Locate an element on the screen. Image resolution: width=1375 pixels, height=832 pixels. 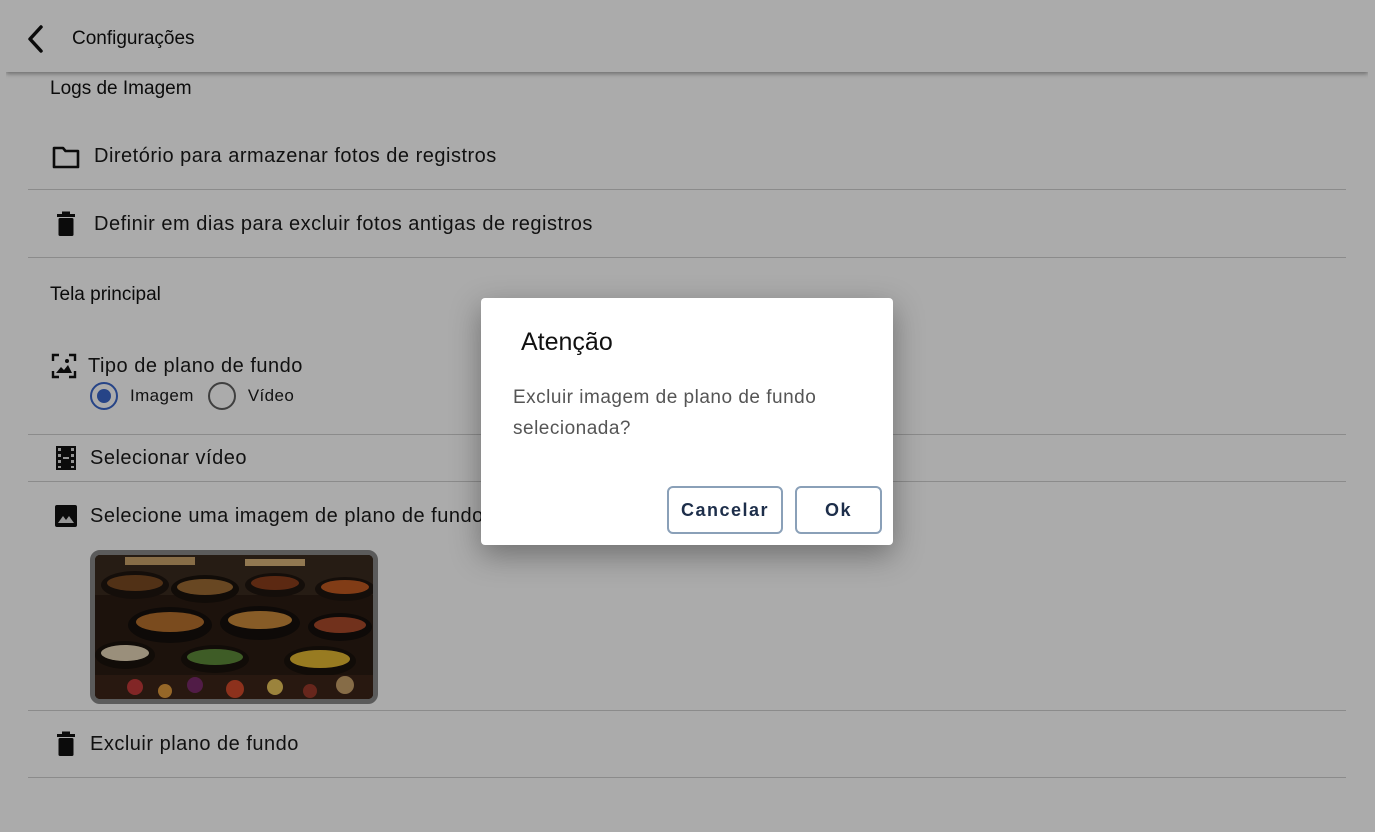
ok-button: Ok is located at coordinates (838, 510).